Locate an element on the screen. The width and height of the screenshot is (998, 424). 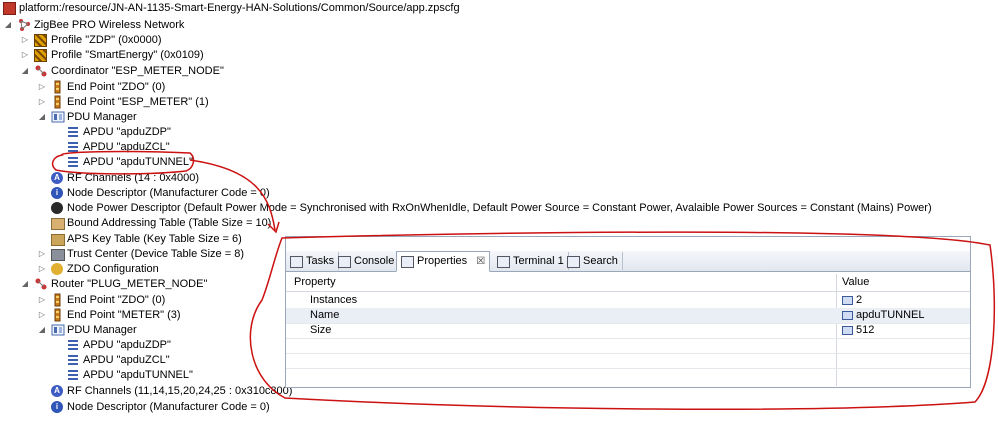
tree-item-label: Node Descriptor (Manufacturer Code = 0) is located at coordinates (168, 193).